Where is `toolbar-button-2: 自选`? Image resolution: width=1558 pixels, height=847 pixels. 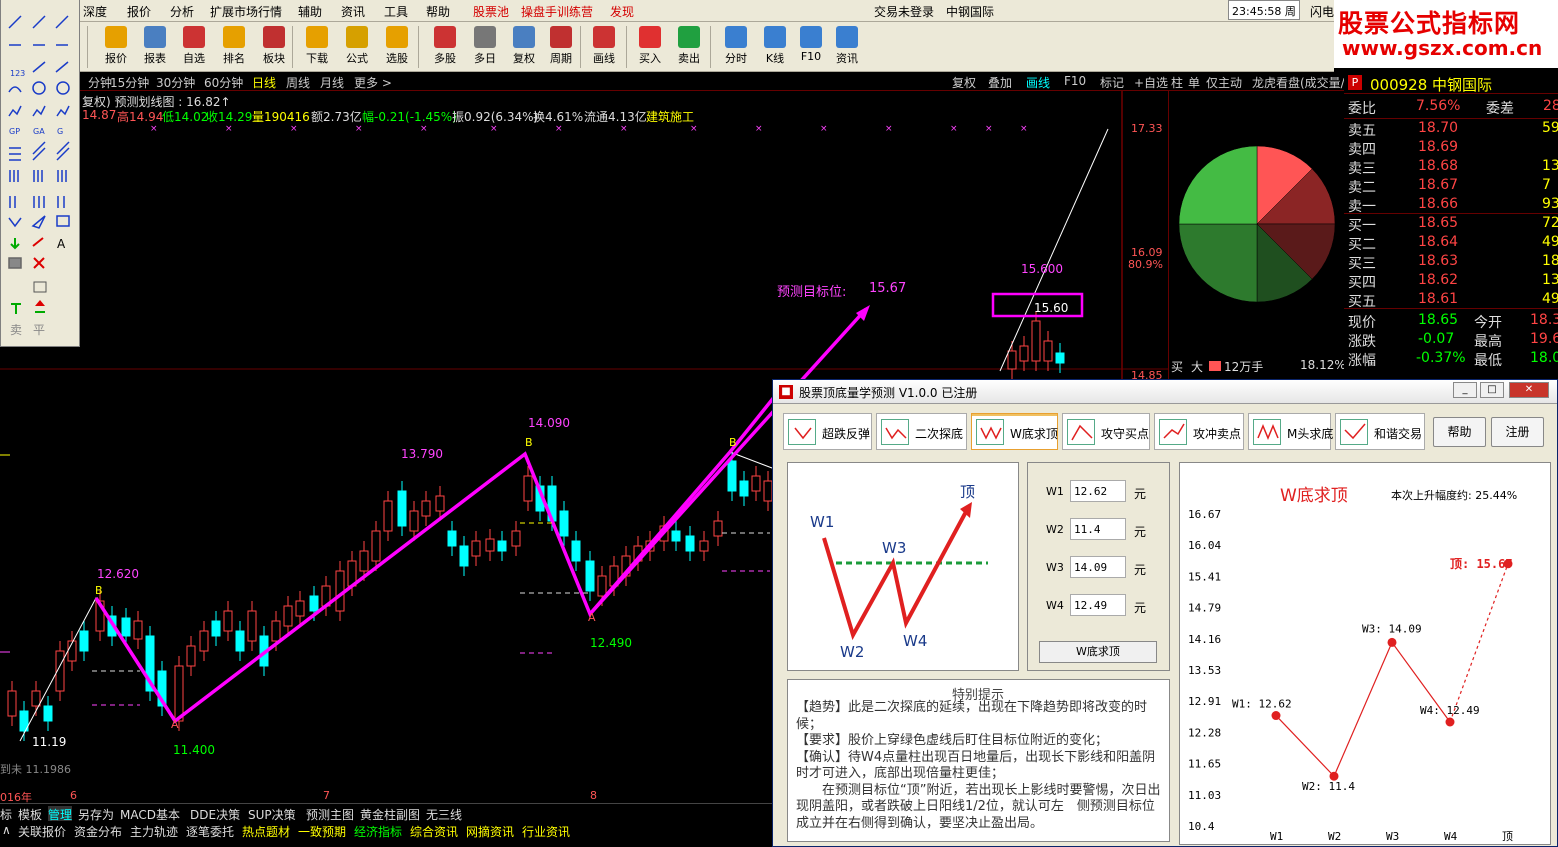
toolbar-button-2: 自选 is located at coordinates (194, 47).